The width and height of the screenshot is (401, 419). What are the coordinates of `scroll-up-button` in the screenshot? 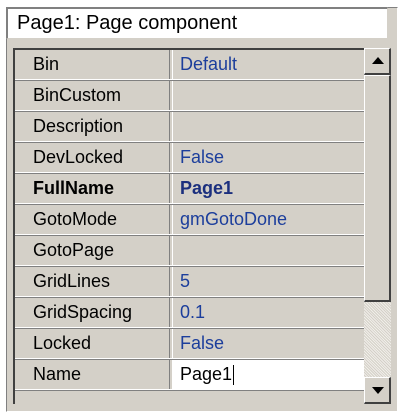 It's located at (377, 61).